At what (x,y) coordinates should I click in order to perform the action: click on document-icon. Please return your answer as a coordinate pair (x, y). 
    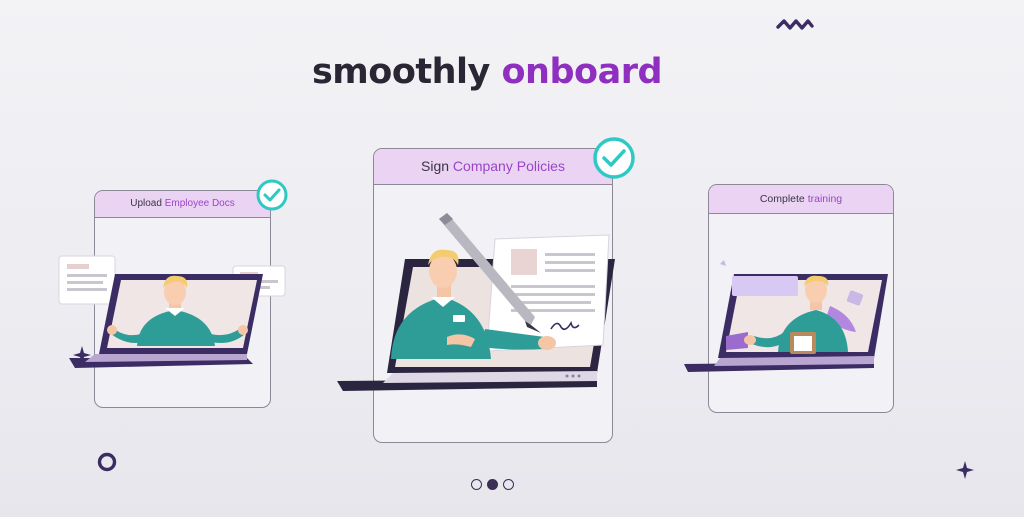
    Looking at the image, I should click on (87, 280).